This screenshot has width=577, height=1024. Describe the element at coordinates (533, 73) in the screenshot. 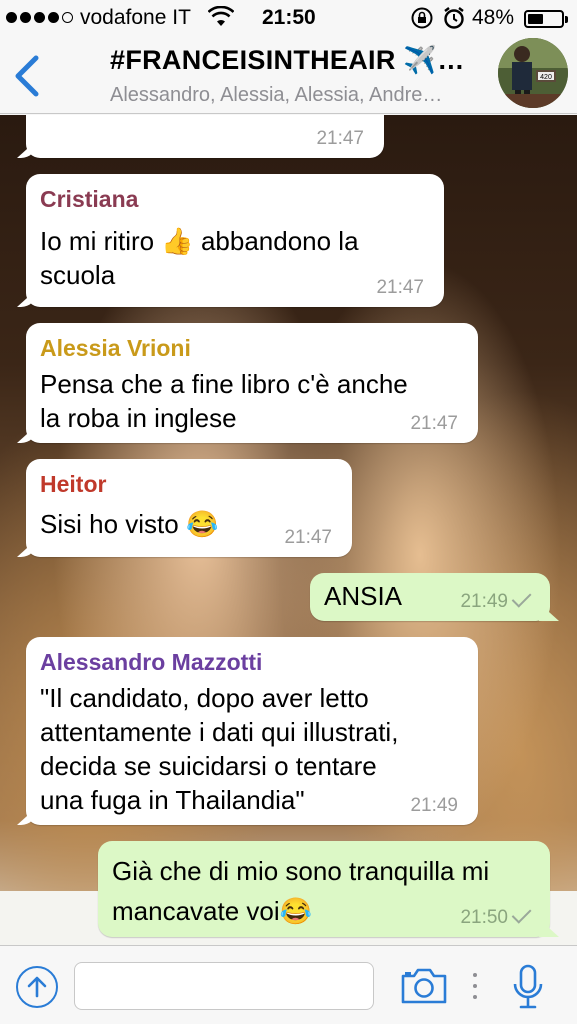

I see `group-avatar: 420` at that location.